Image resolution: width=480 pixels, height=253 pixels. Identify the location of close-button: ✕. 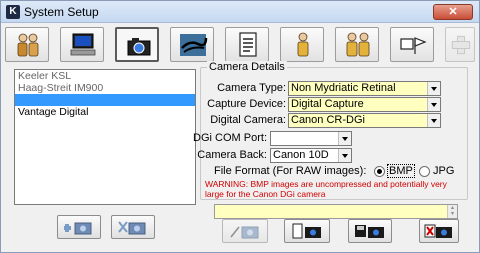
(453, 12).